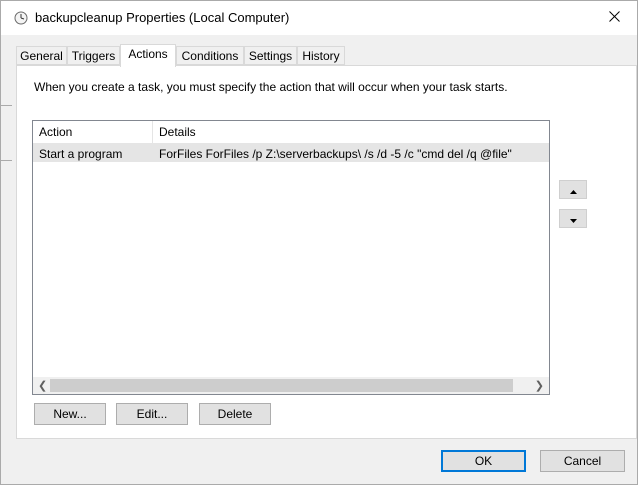 This screenshot has width=638, height=485. What do you see at coordinates (321, 55) in the screenshot?
I see `tab-history: History` at bounding box center [321, 55].